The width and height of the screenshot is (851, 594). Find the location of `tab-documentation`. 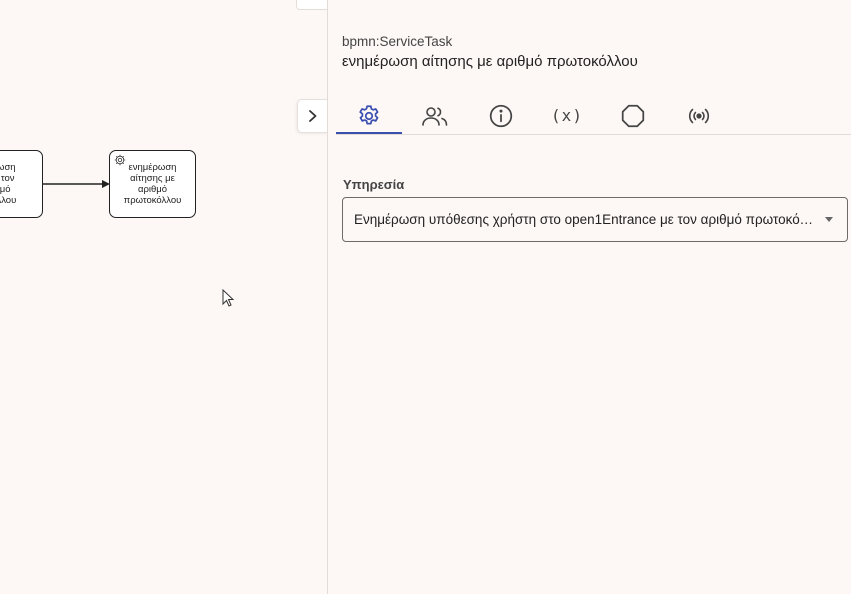

tab-documentation is located at coordinates (501, 115).